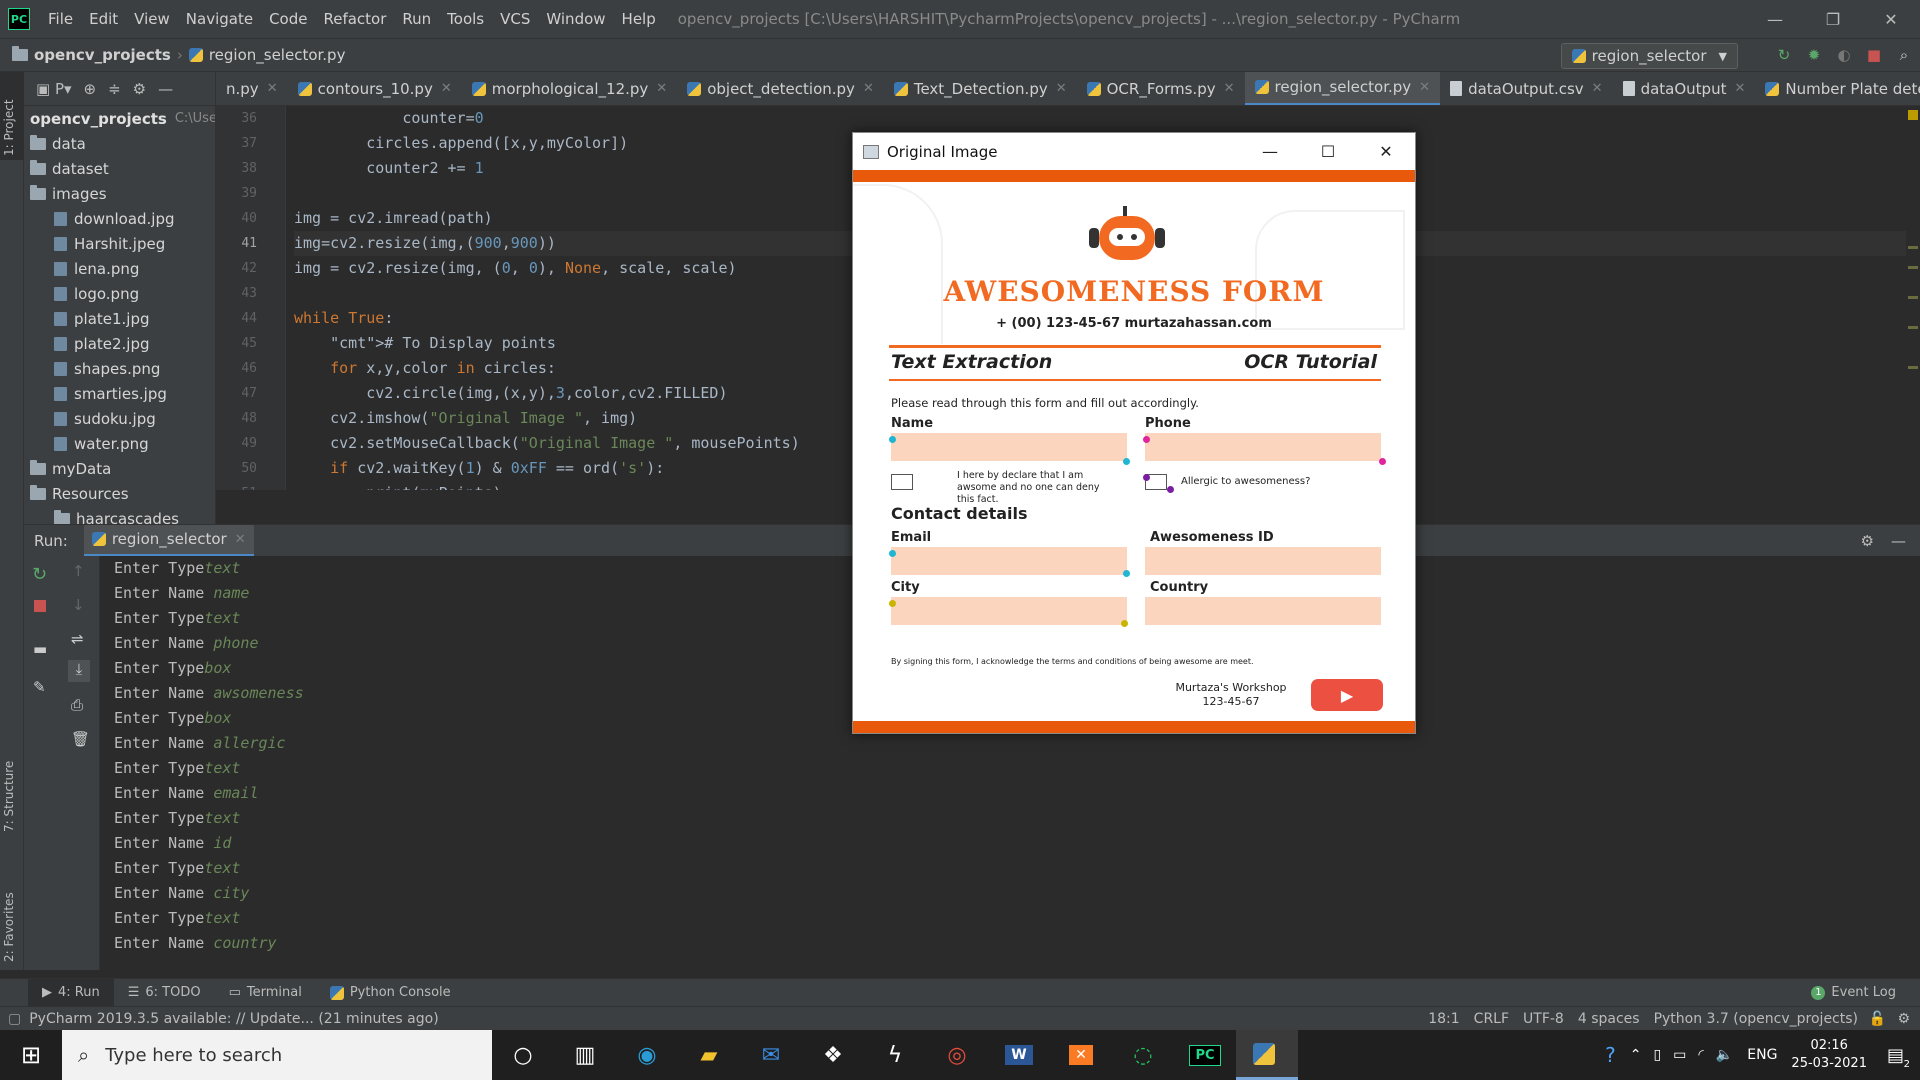  Describe the element at coordinates (1205, 1055) in the screenshot. I see `pycharm-taskbar-icon: PC` at that location.